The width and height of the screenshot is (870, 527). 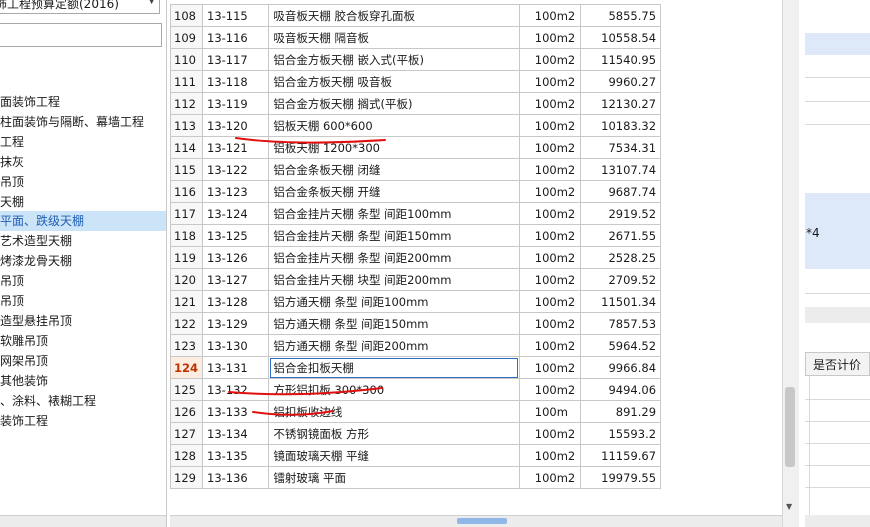 What do you see at coordinates (394, 169) in the screenshot?
I see `quota-name-cell: 铝合金条板天棚 闭缝` at bounding box center [394, 169].